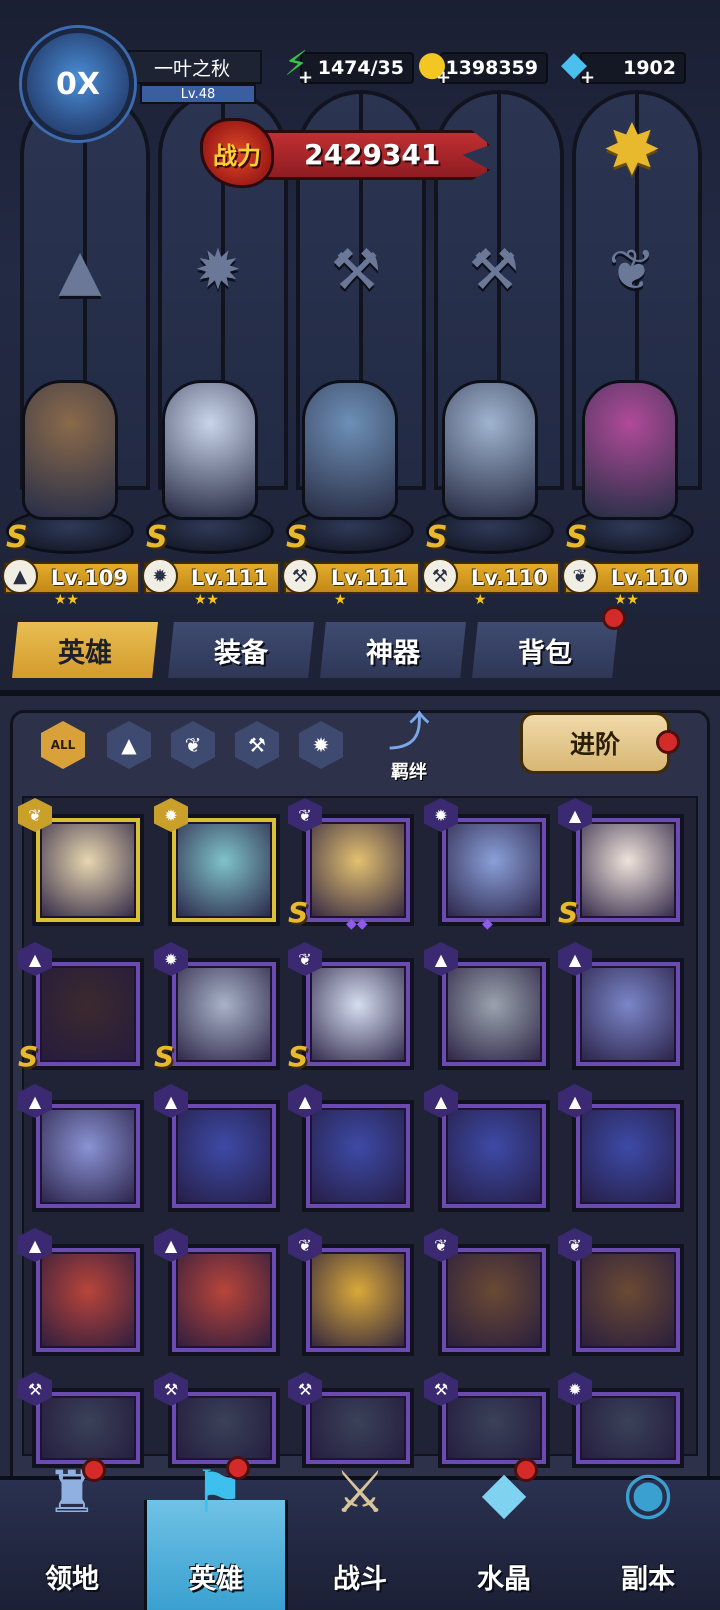 This screenshot has height=1610, width=720. I want to click on tab-artifacts: 神器, so click(393, 650).